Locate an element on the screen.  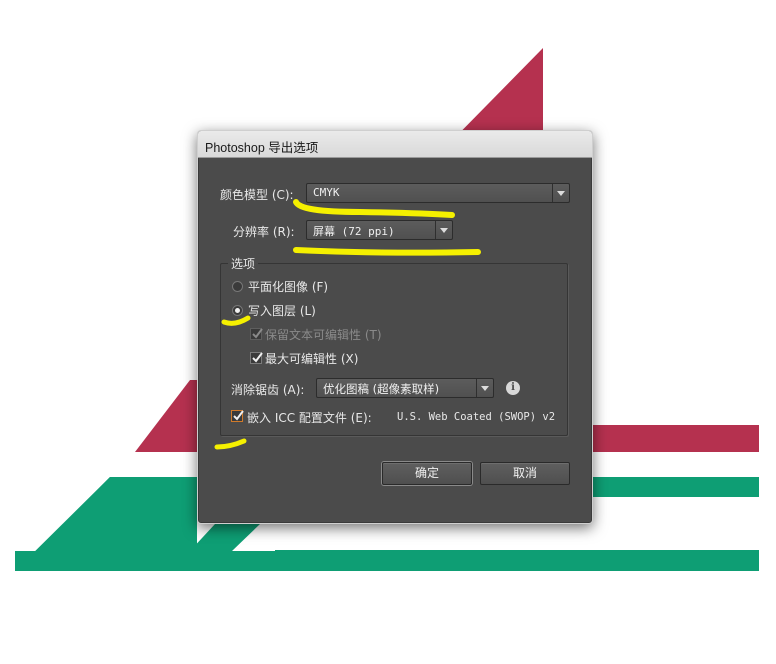
anti-alias-select: 优化图稿 (超像素取样) is located at coordinates (405, 388).